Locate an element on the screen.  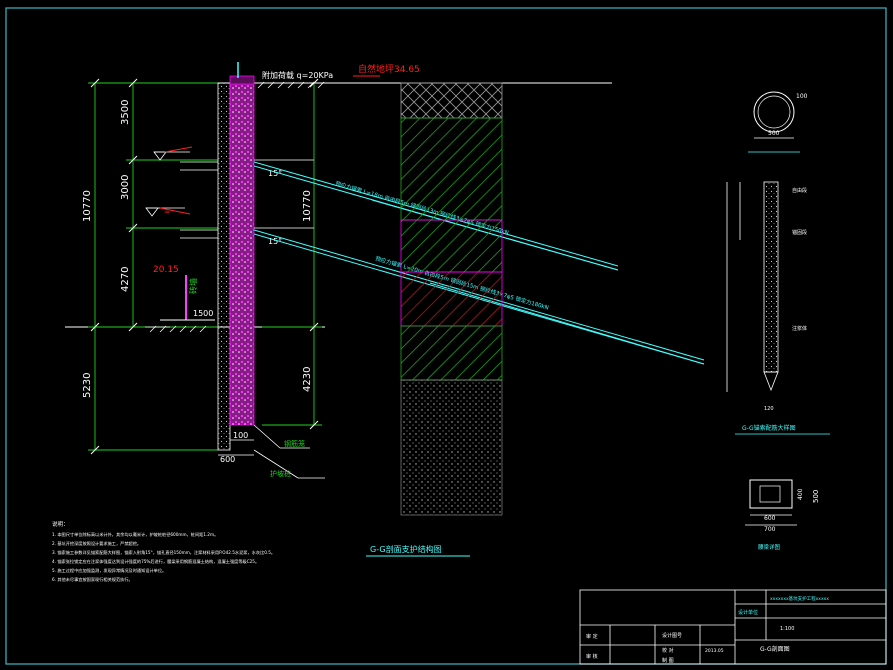
pile-cap is located at coordinates (242, 80).